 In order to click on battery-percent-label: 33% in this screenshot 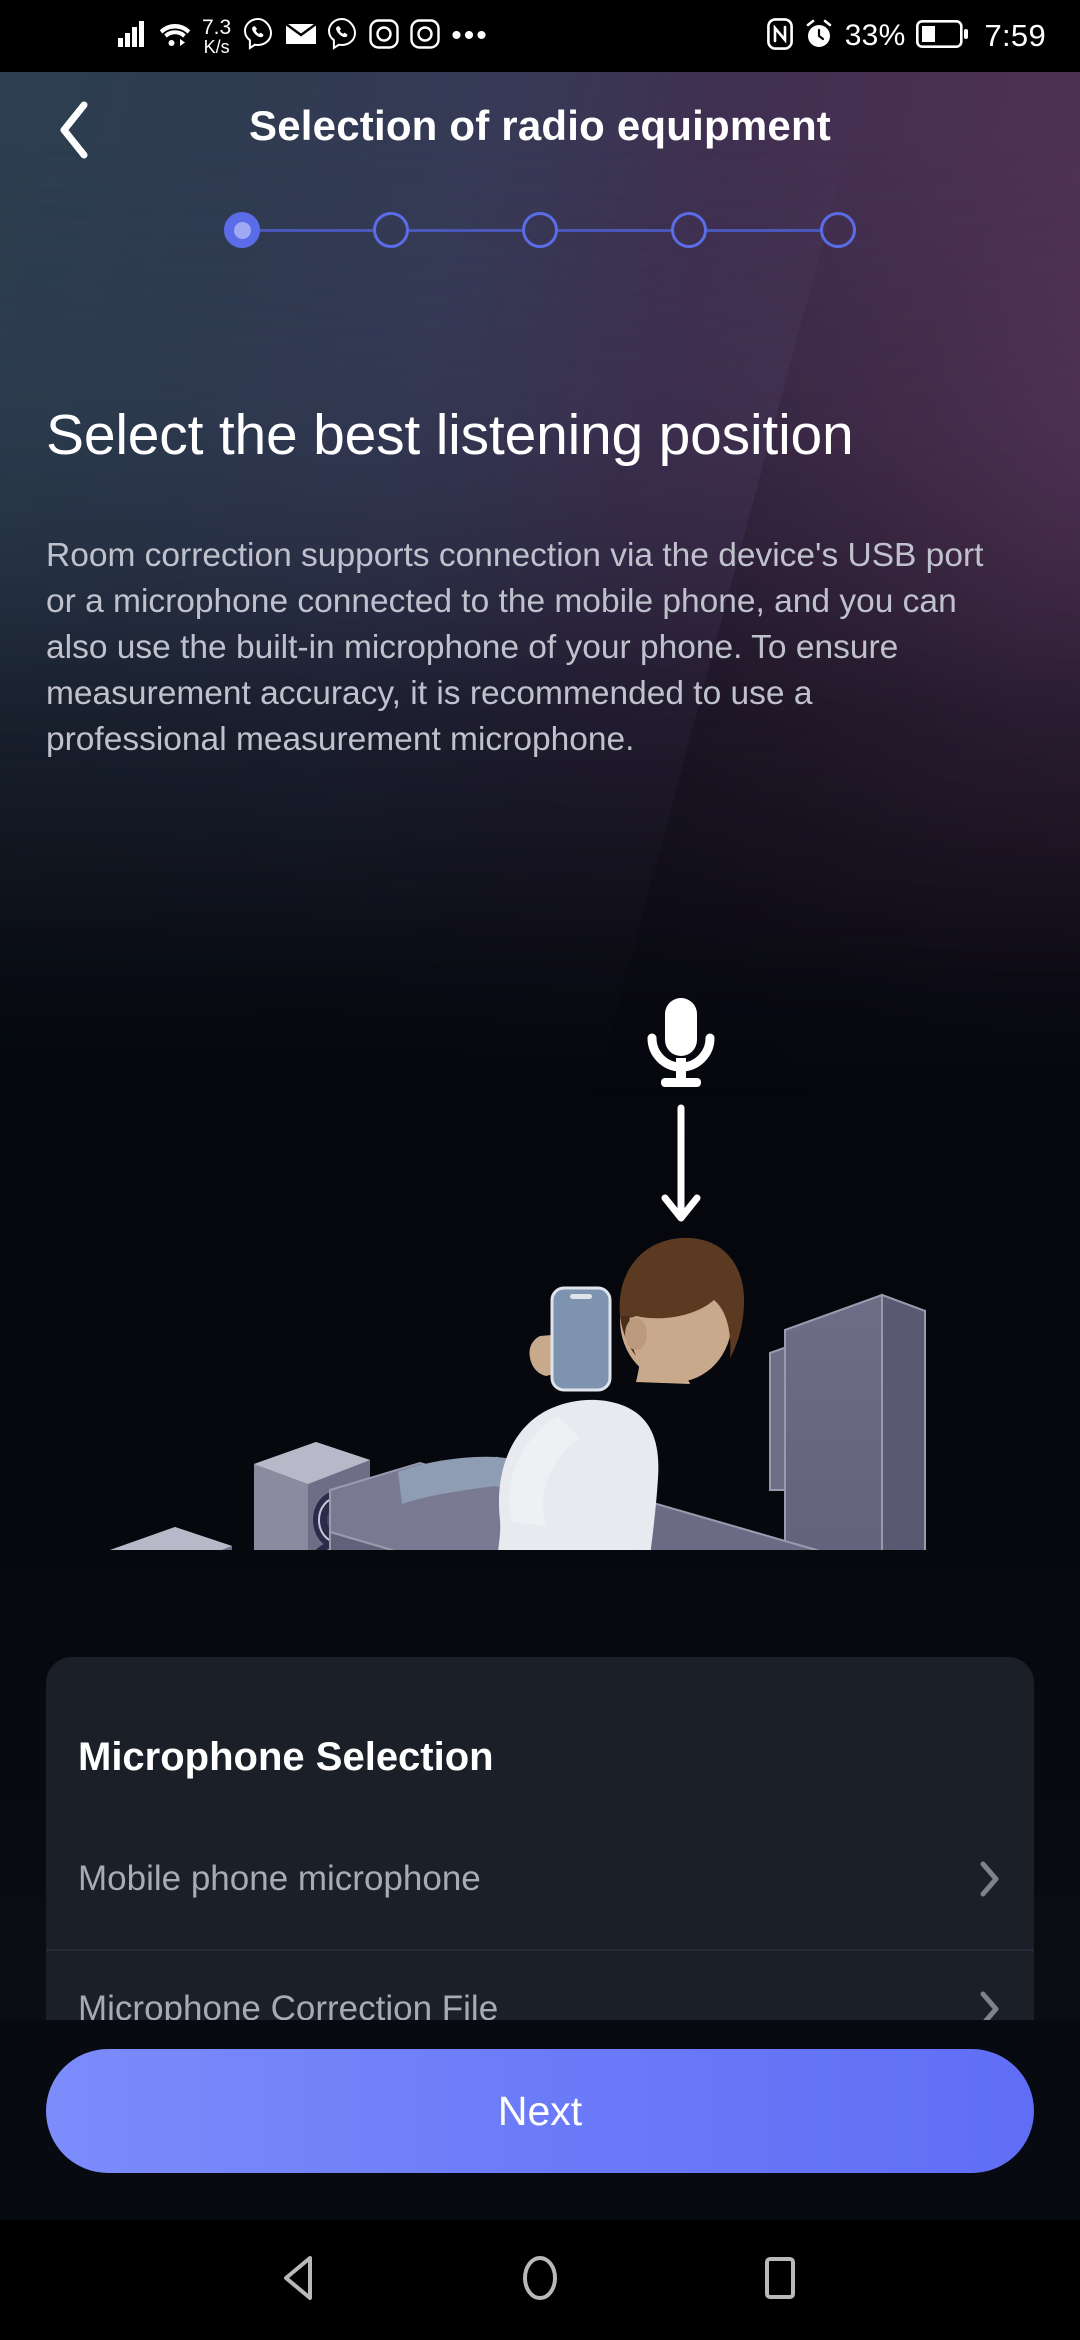, I will do `click(875, 35)`.